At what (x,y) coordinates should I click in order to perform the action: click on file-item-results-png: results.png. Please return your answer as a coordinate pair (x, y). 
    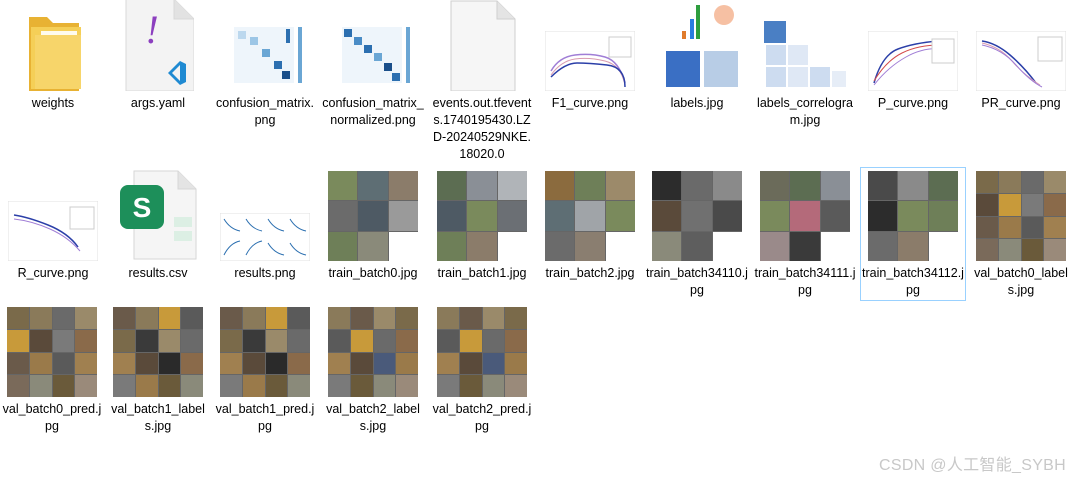
    Looking at the image, I should click on (265, 235).